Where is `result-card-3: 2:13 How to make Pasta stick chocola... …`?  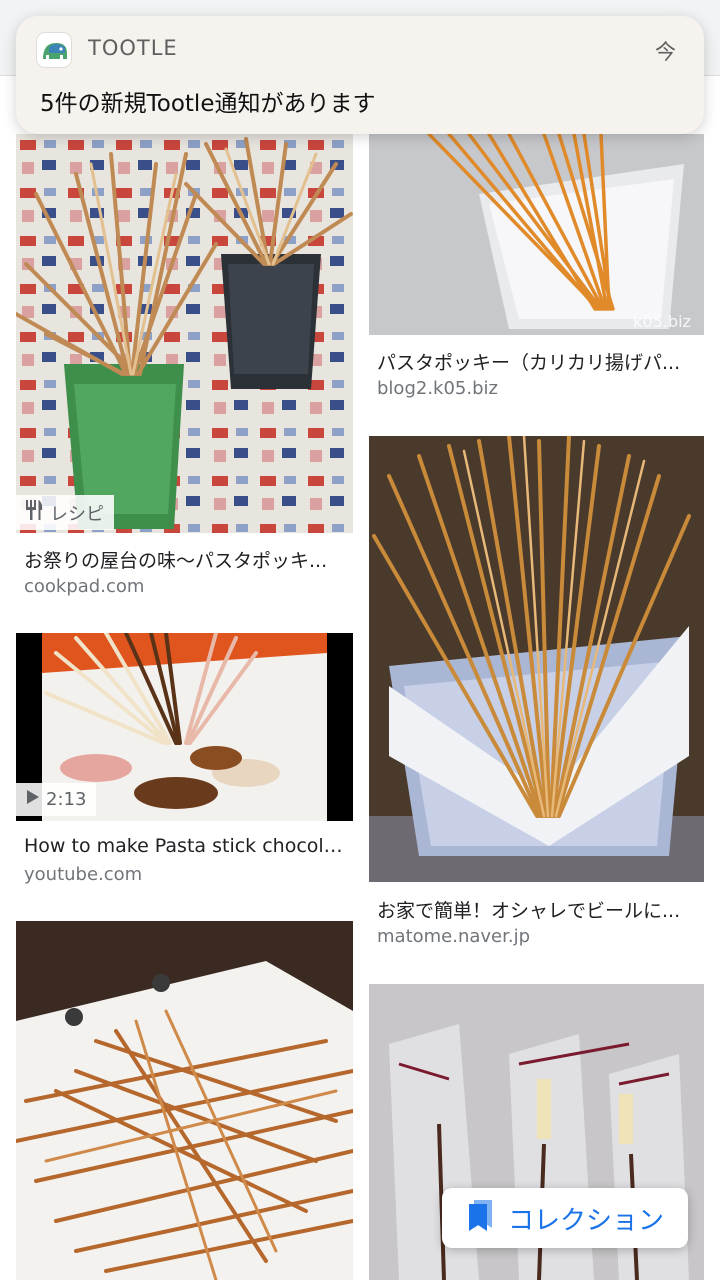 result-card-3: 2:13 How to make Pasta stick chocola... … is located at coordinates (184, 763).